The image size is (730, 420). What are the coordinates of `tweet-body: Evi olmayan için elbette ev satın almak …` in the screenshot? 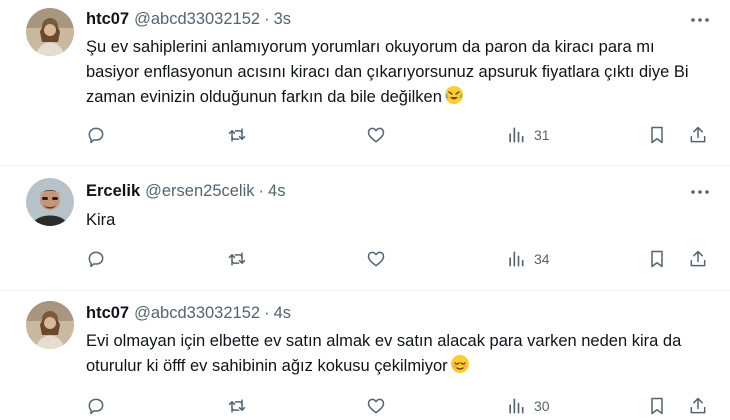 It's located at (384, 353).